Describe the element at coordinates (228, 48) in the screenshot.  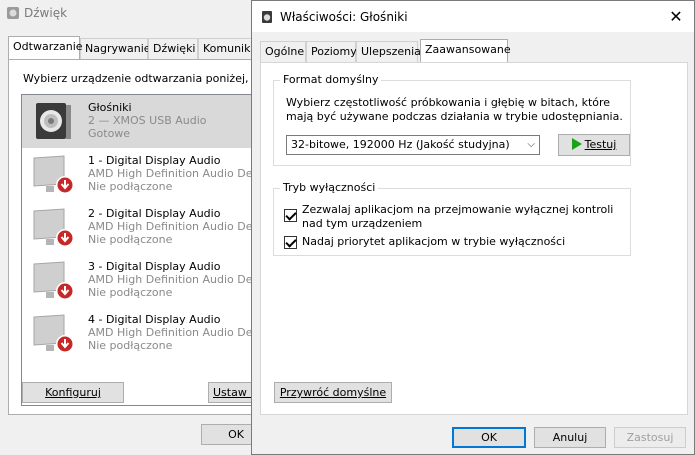
I see `tab-communications: Komunikac` at that location.